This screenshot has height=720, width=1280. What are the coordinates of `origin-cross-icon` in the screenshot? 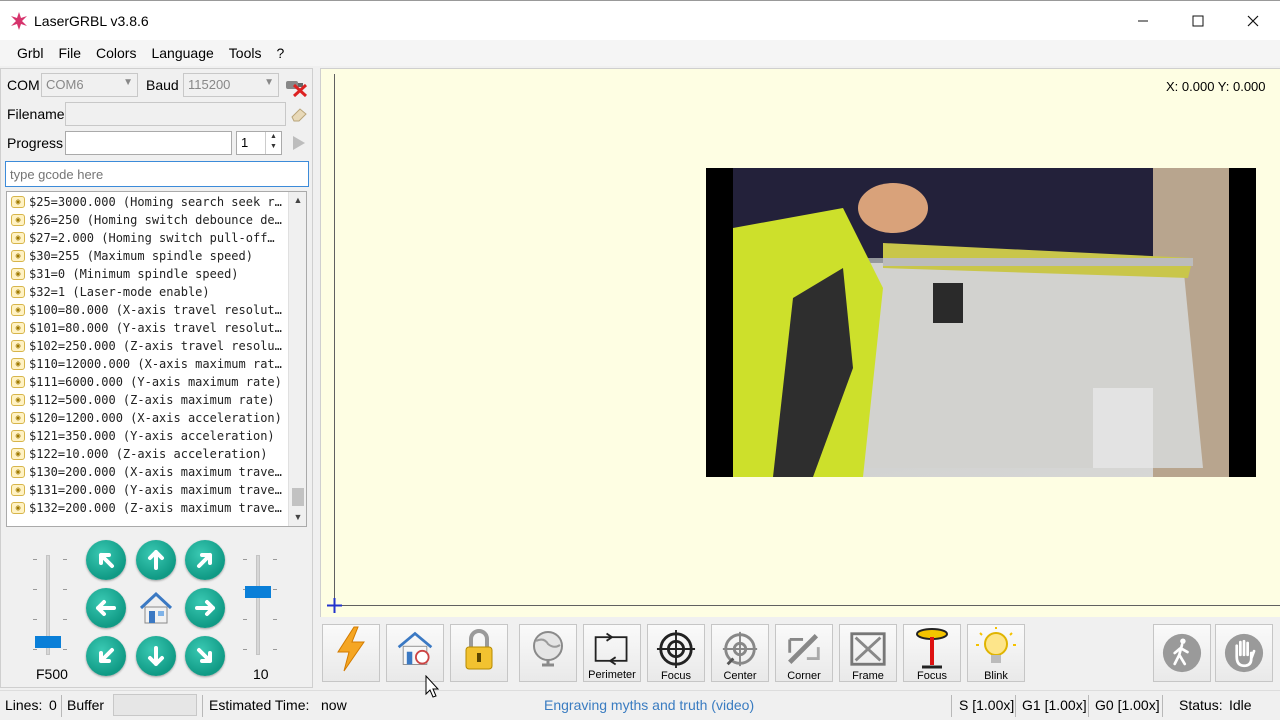 It's located at (334, 605).